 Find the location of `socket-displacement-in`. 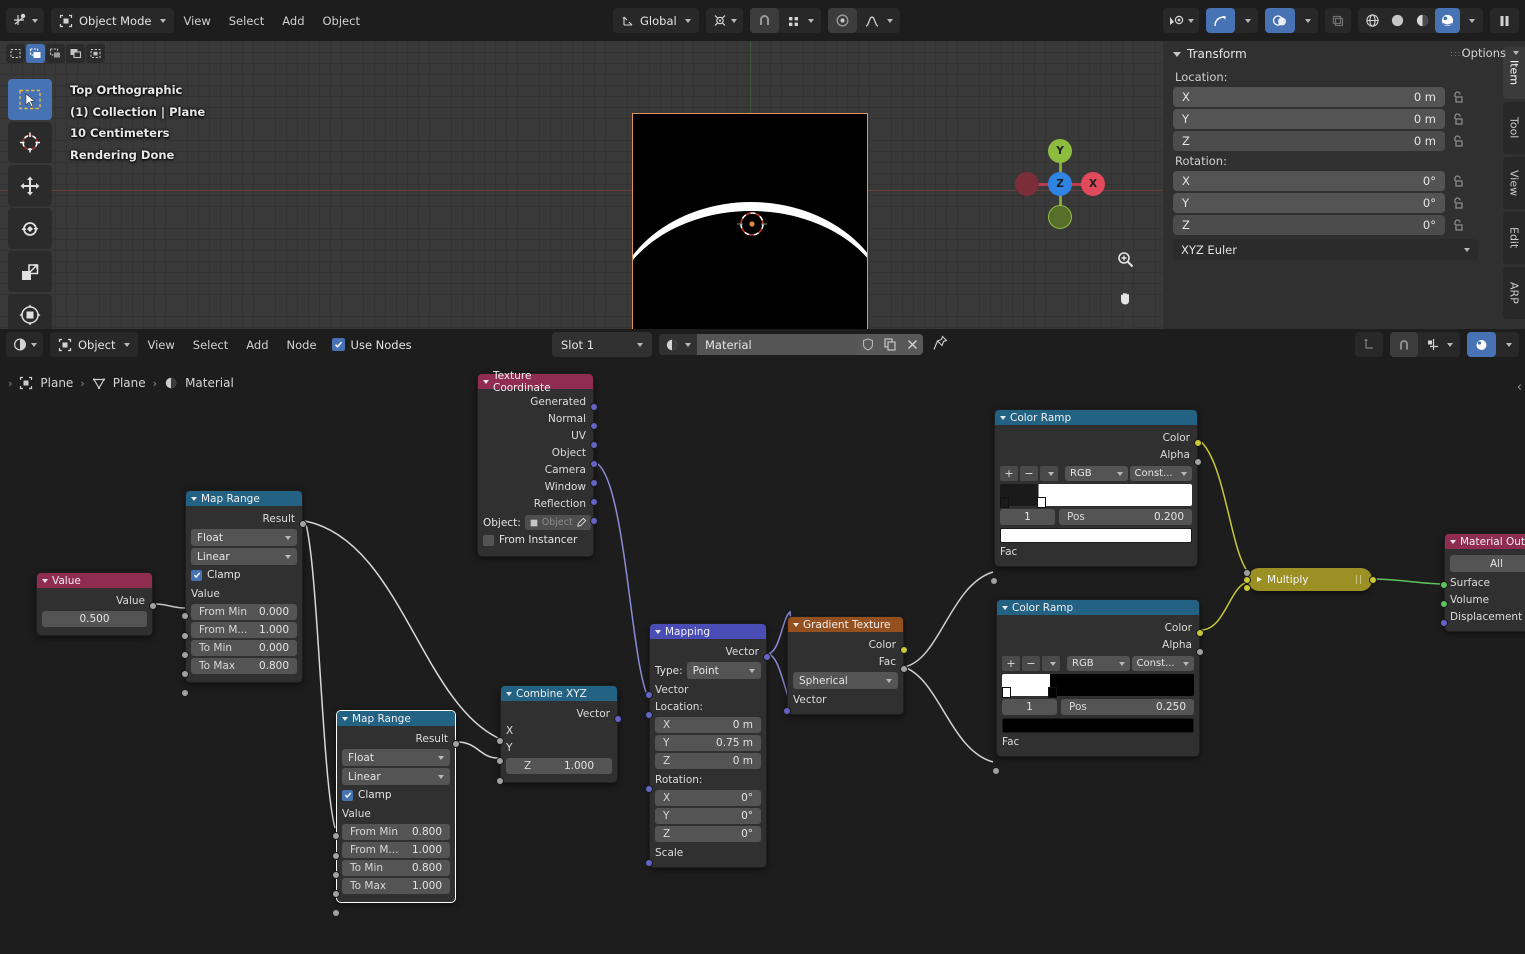

socket-displacement-in is located at coordinates (1444, 623).